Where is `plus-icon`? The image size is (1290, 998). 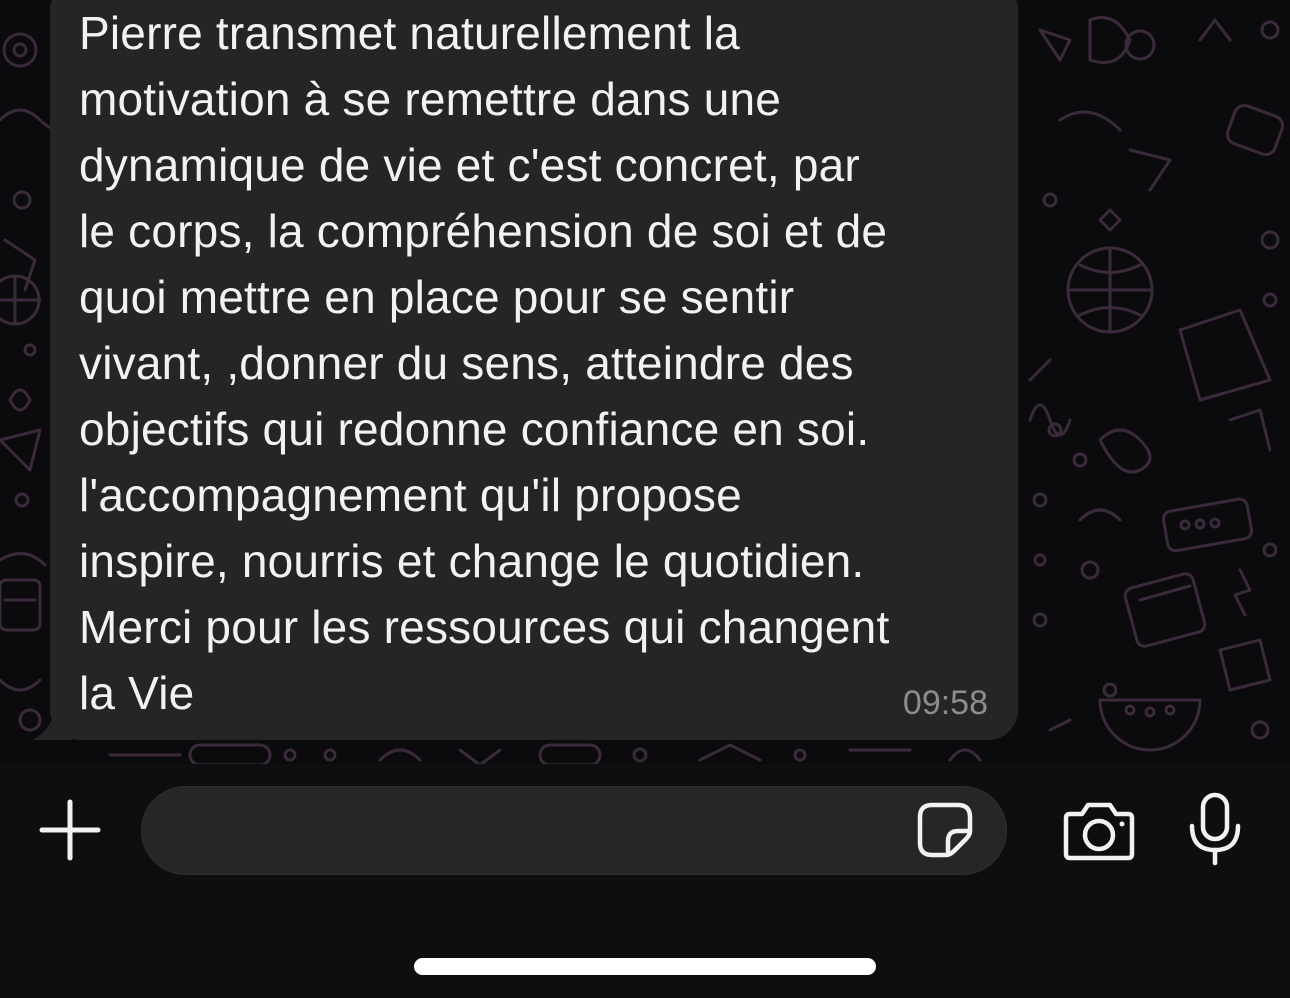 plus-icon is located at coordinates (70, 830).